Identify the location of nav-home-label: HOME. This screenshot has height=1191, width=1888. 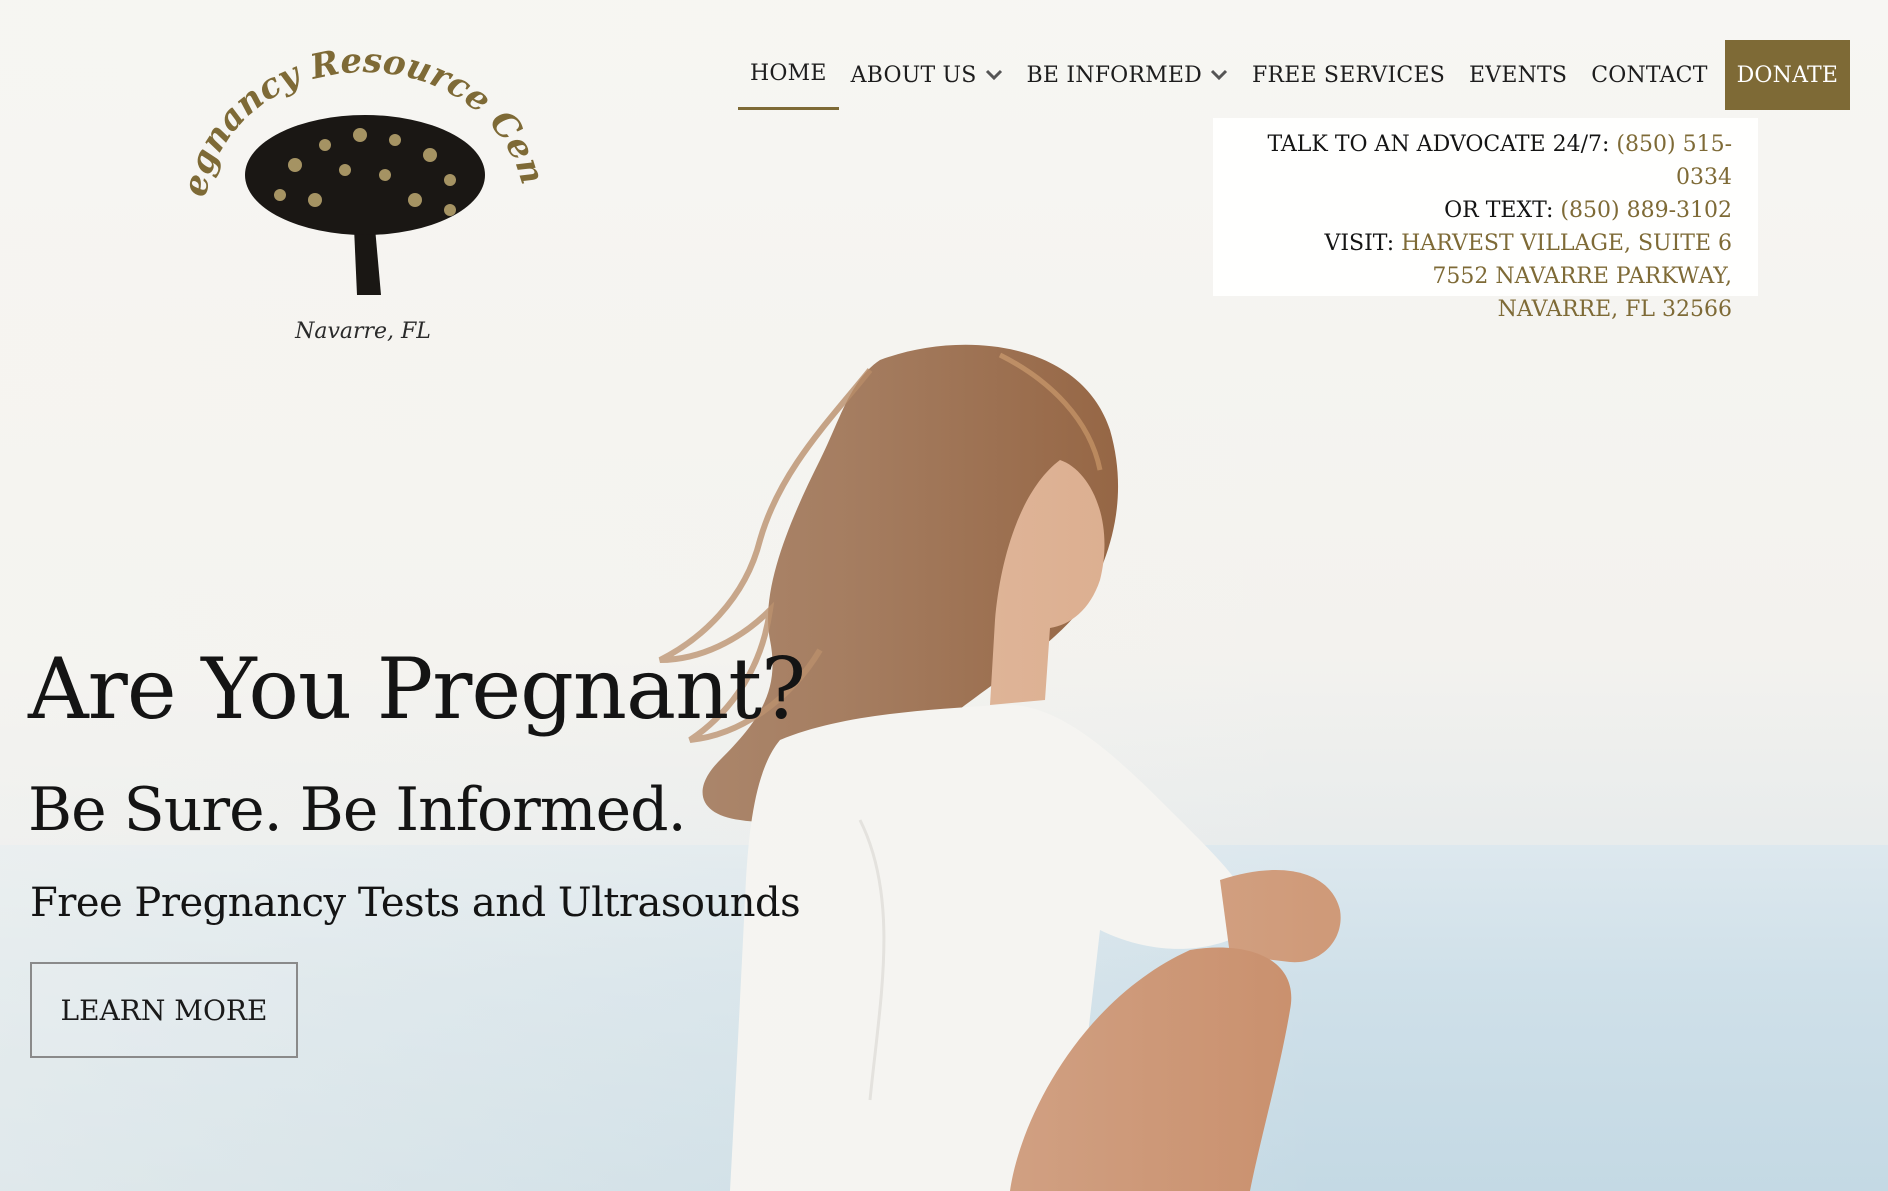
(788, 73).